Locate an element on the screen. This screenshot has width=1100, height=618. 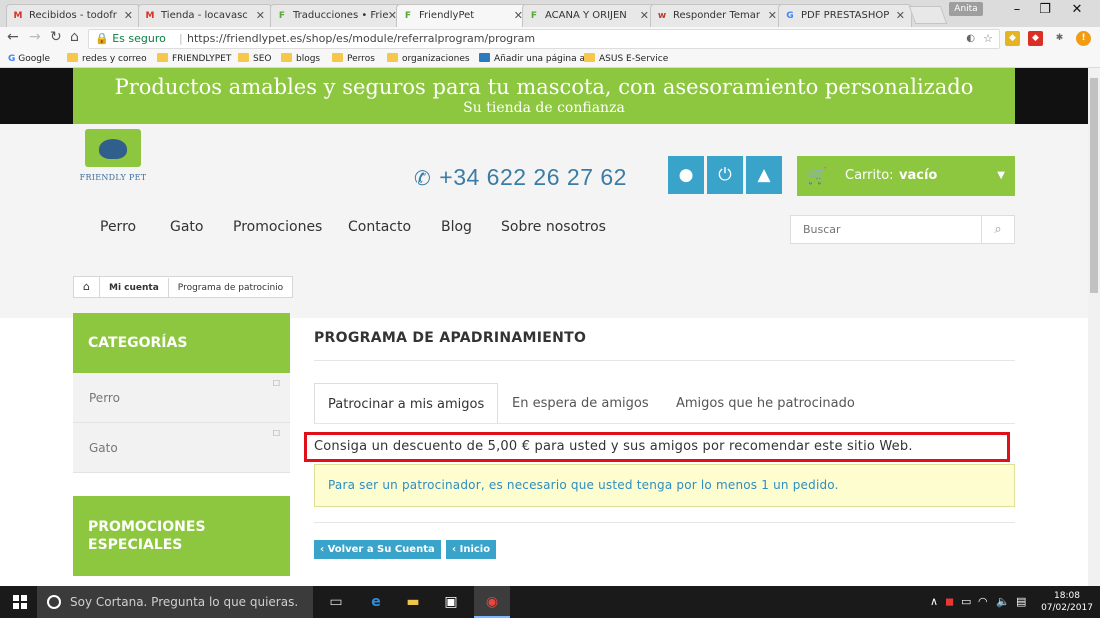
breadcrumb-current: Programa de patrocinio is located at coordinates (230, 288).